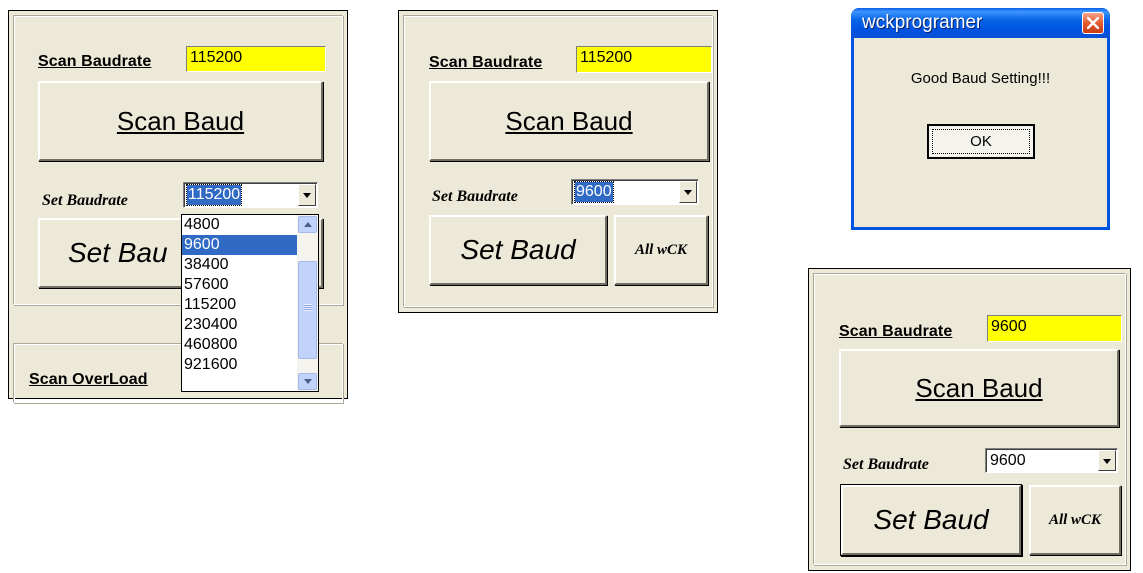  What do you see at coordinates (250, 195) in the screenshot?
I see `set-baudrate-combo: 115200` at bounding box center [250, 195].